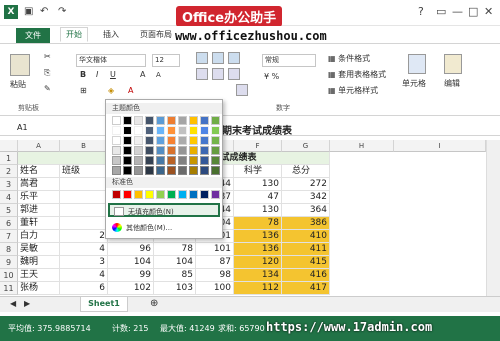 Image resolution: width=500 pixels, height=341 pixels. I want to click on copy-icon: ⎘, so click(47, 73).